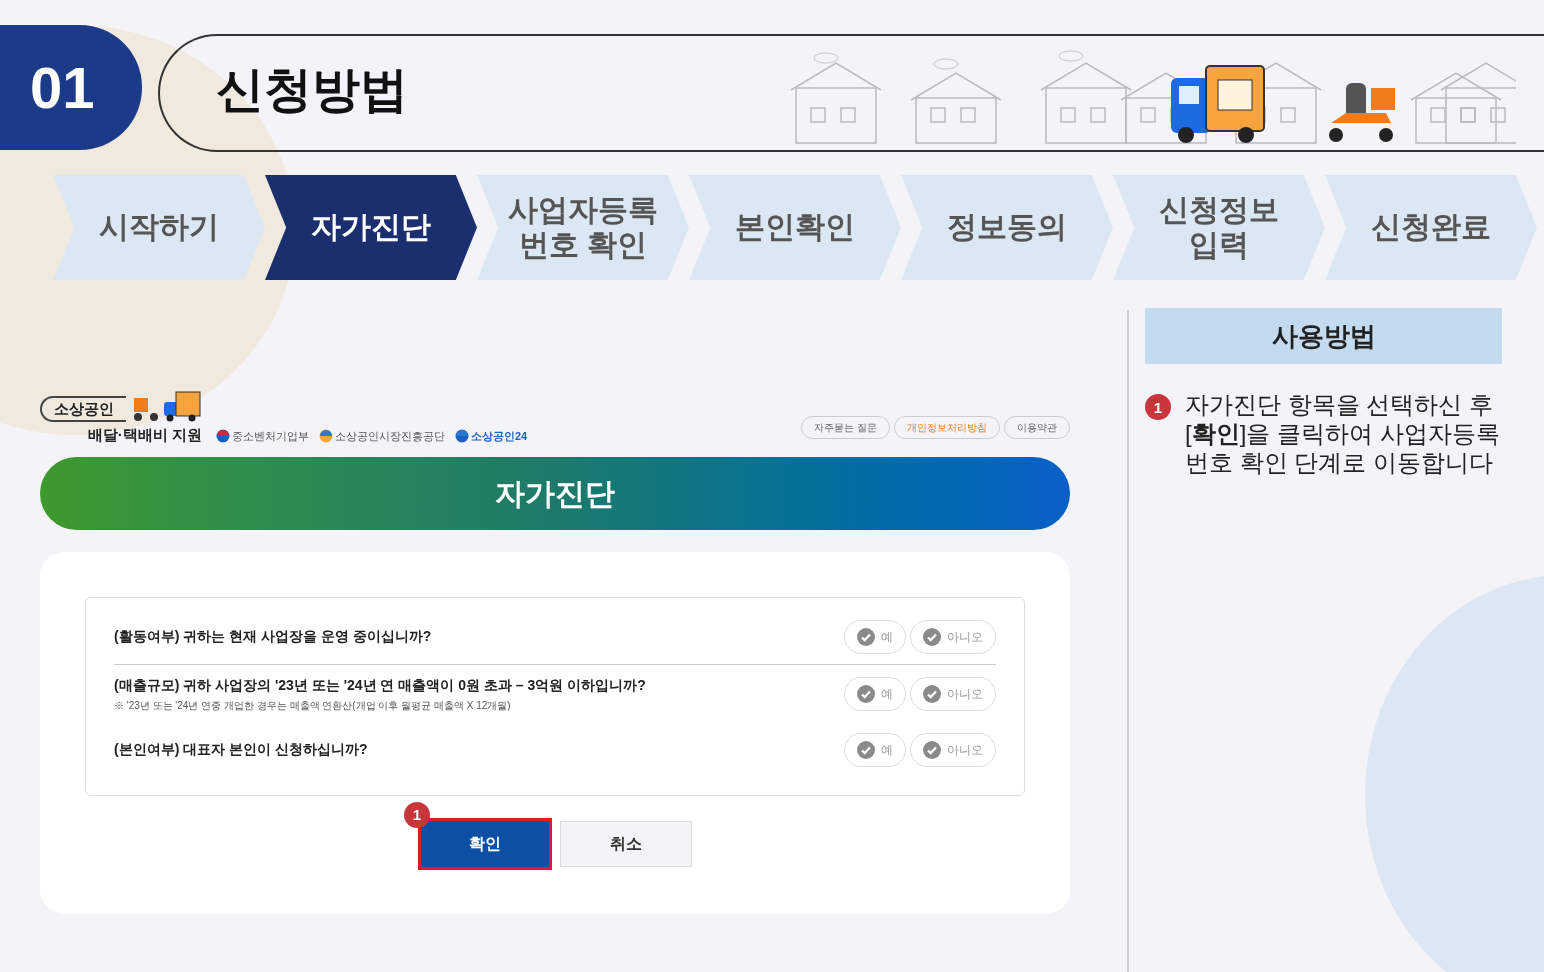 The width and height of the screenshot is (1544, 972). Describe the element at coordinates (167, 406) in the screenshot. I see `scooter-truck-icon` at that location.